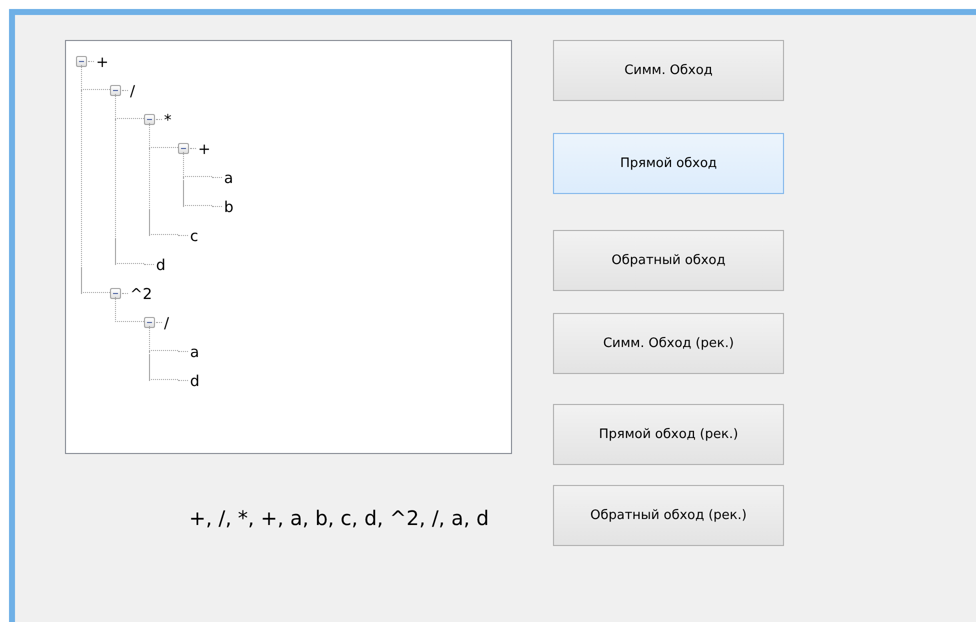 This screenshot has height=622, width=976. What do you see at coordinates (668, 70) in the screenshot?
I see `traversal-button: Симм. Обход` at bounding box center [668, 70].